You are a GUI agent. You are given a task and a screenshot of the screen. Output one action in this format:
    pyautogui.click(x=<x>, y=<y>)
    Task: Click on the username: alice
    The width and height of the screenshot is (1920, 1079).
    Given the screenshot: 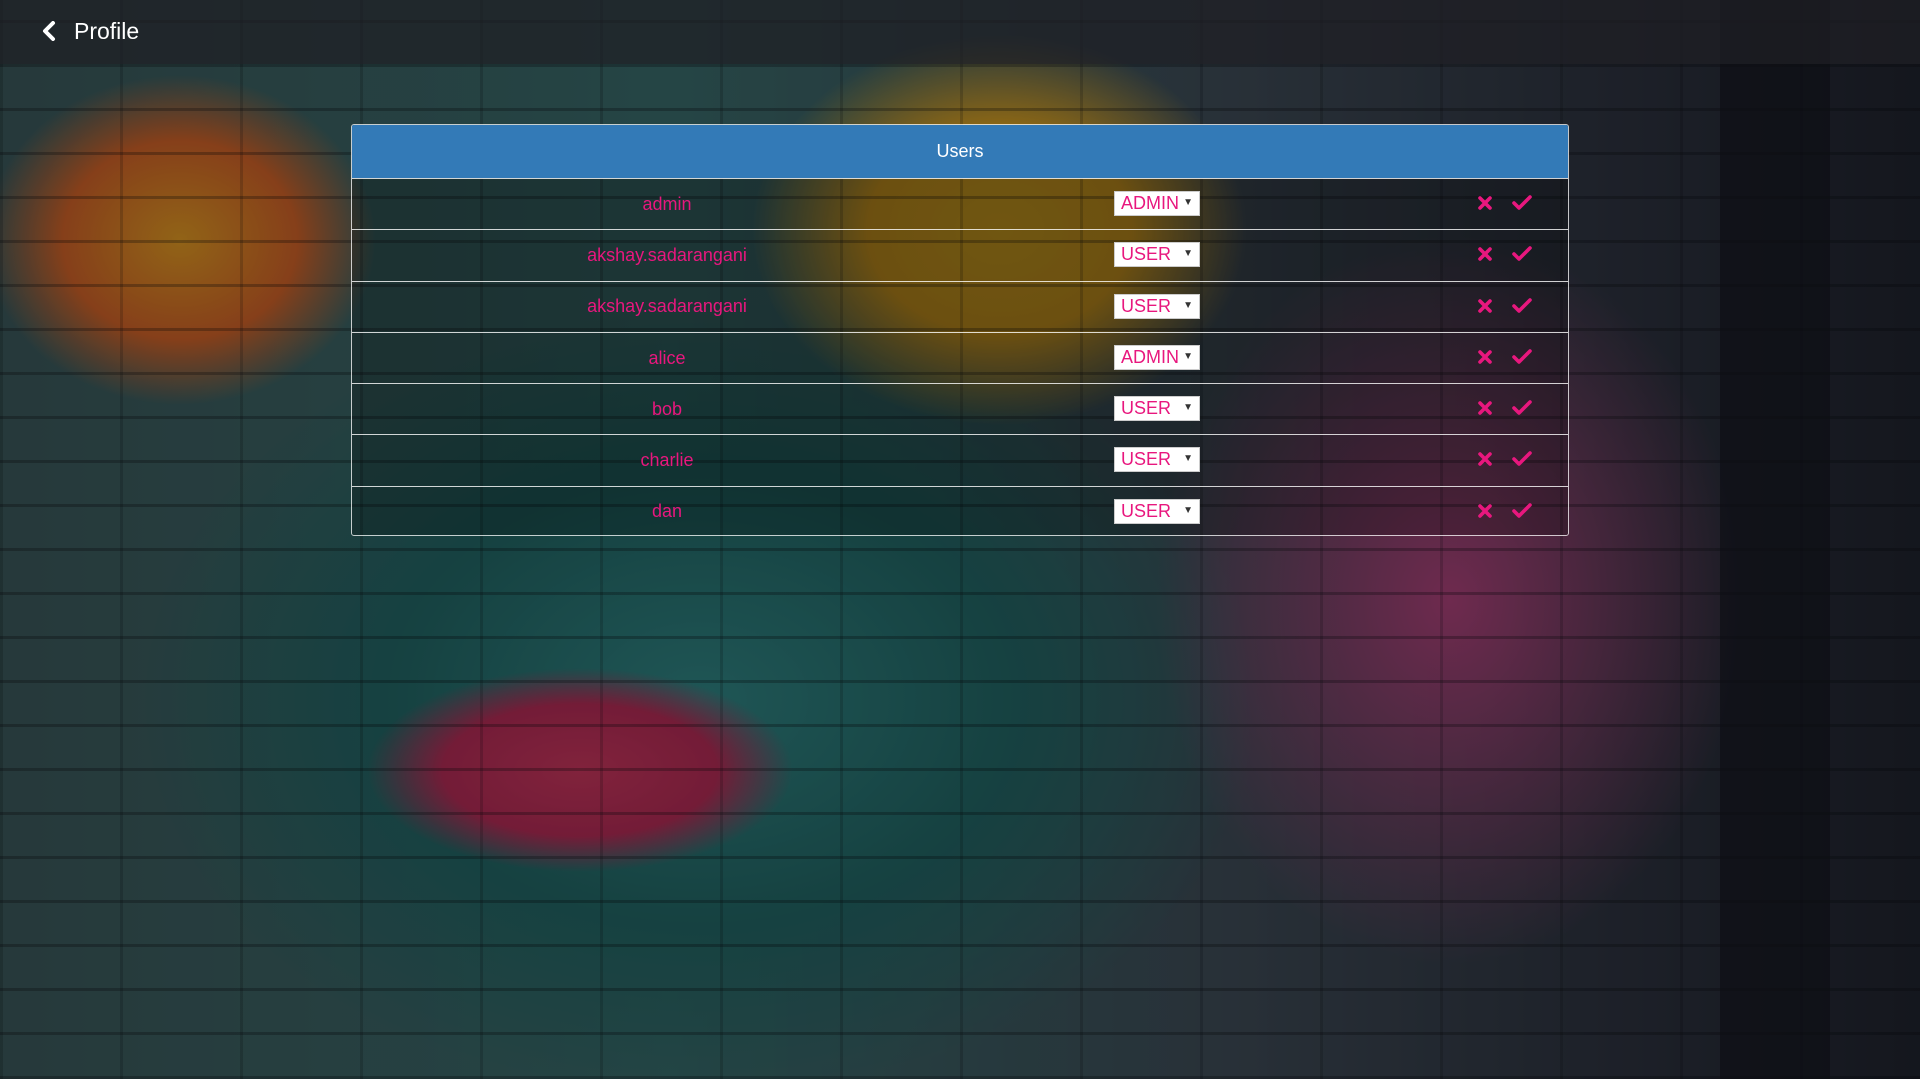 What is the action you would take?
    pyautogui.click(x=667, y=357)
    